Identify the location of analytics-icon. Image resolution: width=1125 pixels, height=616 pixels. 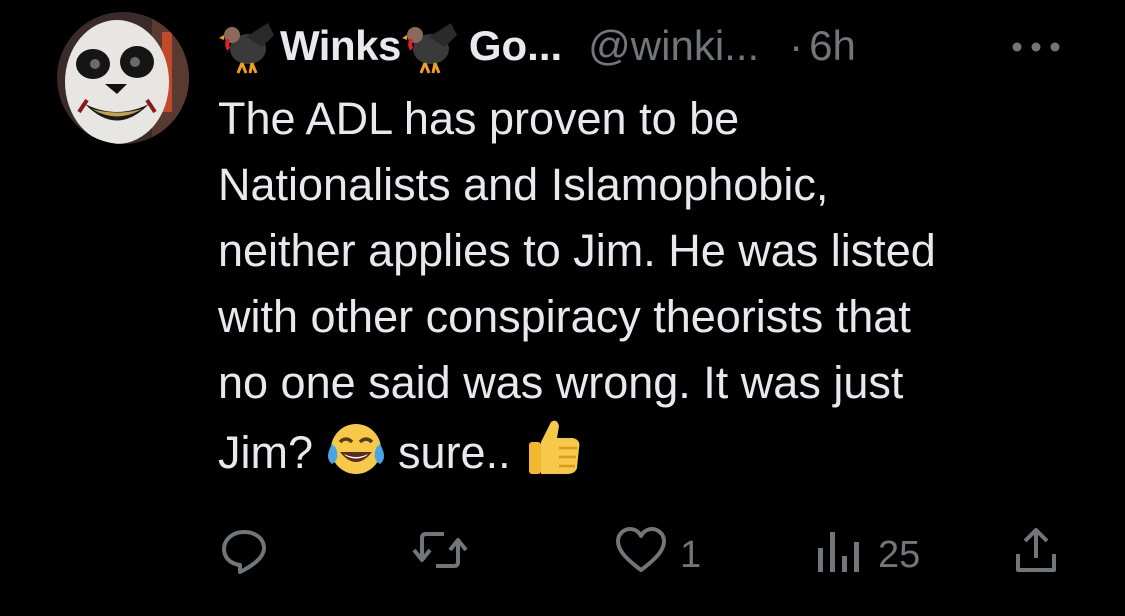
(839, 555).